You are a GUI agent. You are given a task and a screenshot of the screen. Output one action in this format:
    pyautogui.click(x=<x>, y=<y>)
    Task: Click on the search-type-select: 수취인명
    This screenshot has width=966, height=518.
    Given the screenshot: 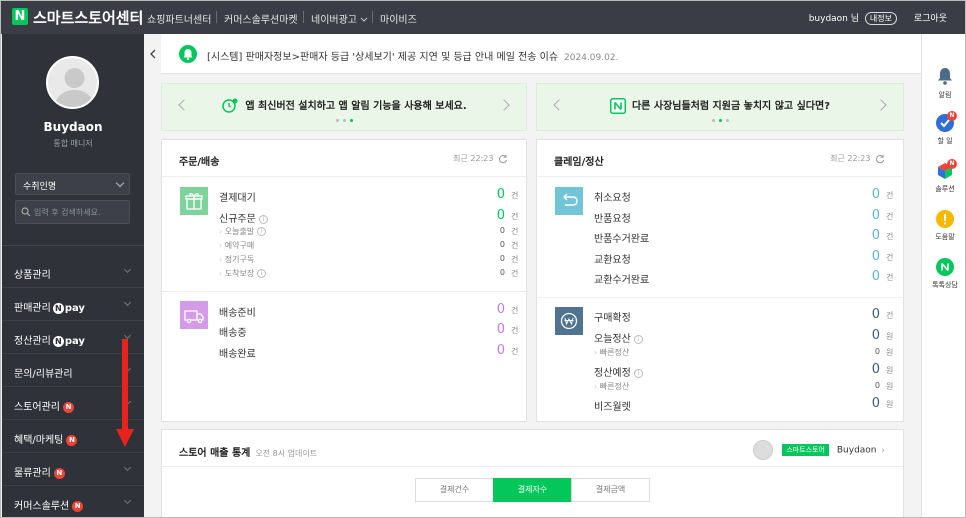 What is the action you would take?
    pyautogui.click(x=72, y=184)
    